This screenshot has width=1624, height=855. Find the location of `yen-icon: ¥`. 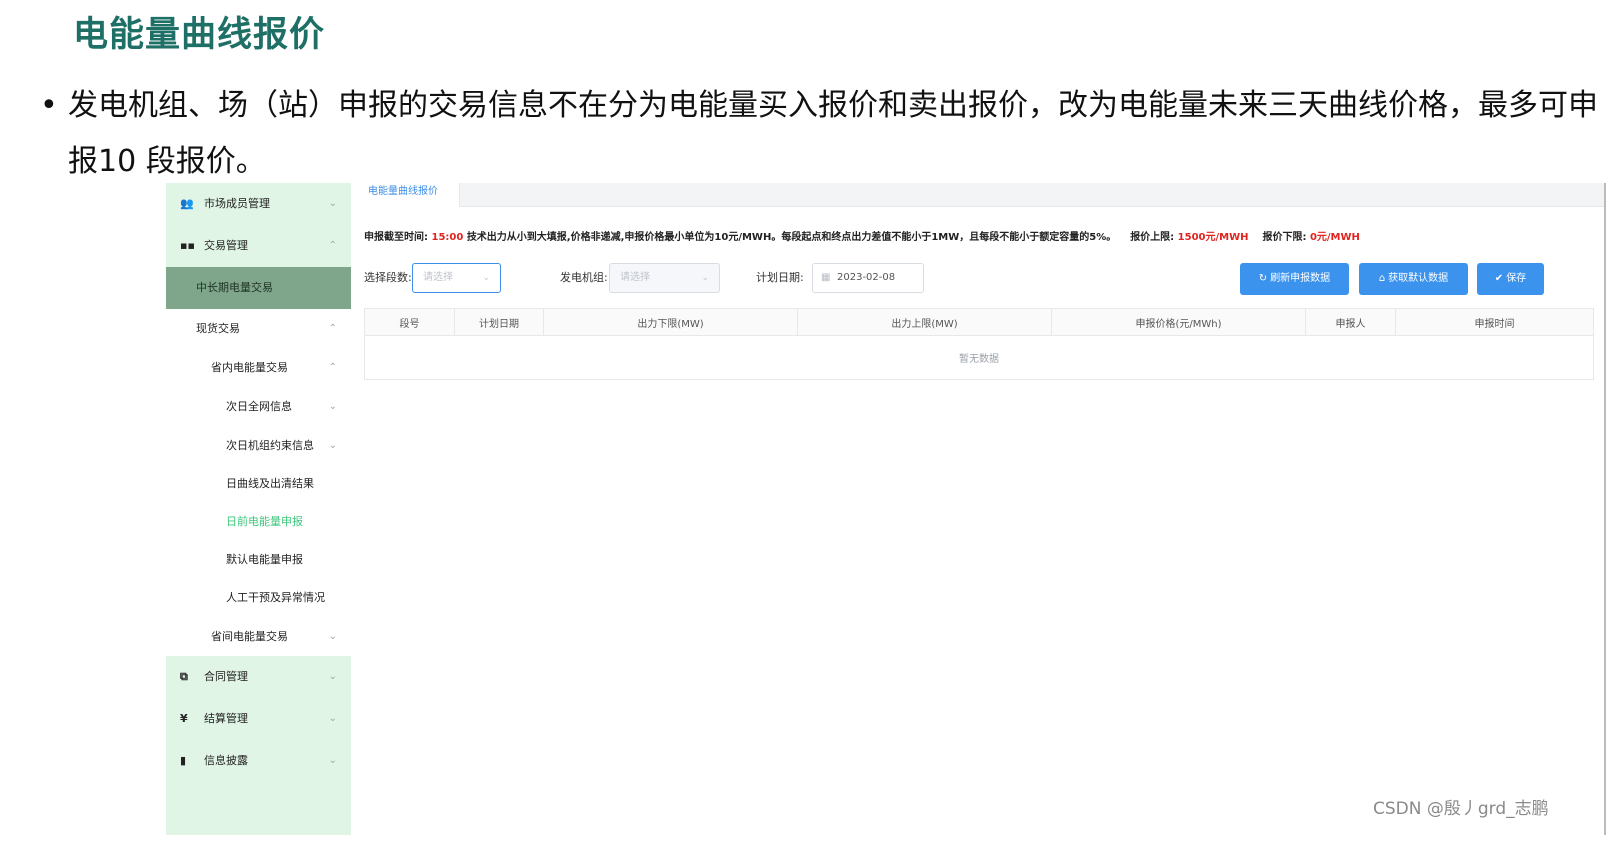

yen-icon: ¥ is located at coordinates (184, 718).